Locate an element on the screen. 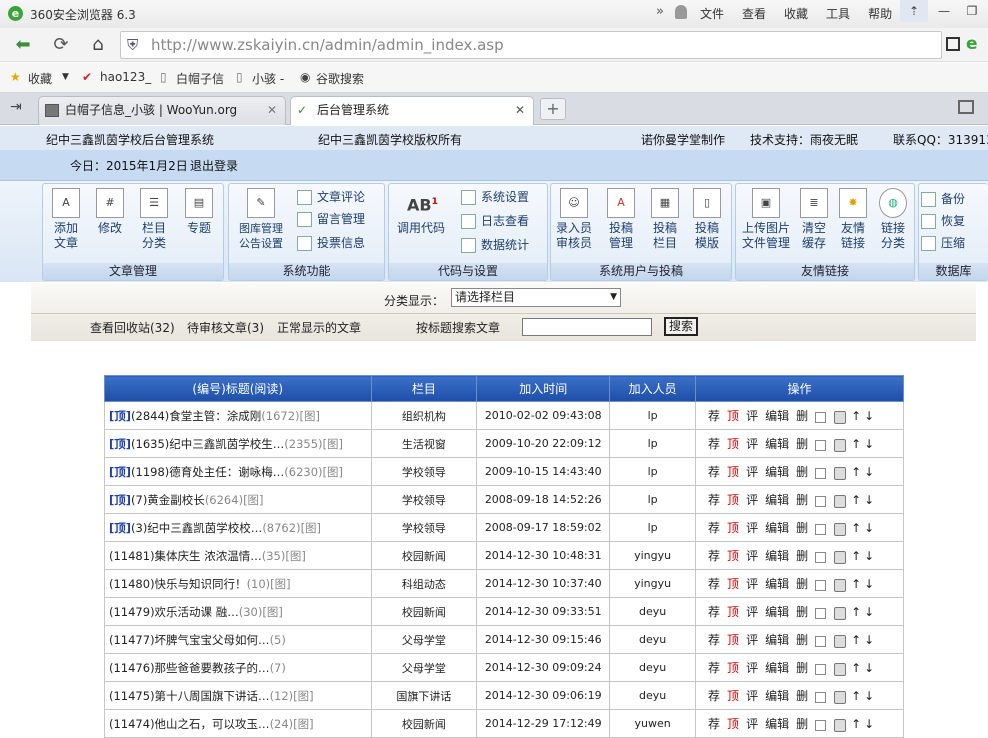 Image resolution: width=988 pixels, height=738 pixels. tab-list-icon is located at coordinates (966, 107).